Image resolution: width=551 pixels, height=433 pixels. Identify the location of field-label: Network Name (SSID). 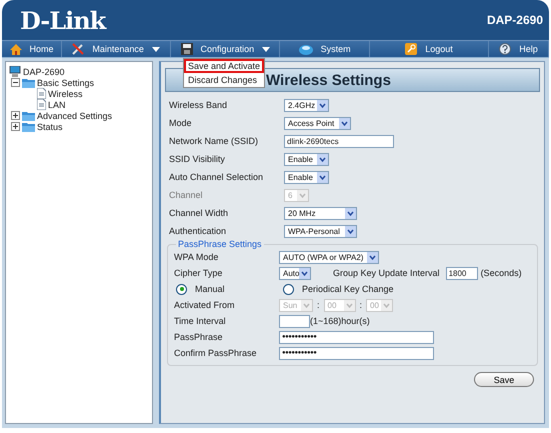
(214, 141).